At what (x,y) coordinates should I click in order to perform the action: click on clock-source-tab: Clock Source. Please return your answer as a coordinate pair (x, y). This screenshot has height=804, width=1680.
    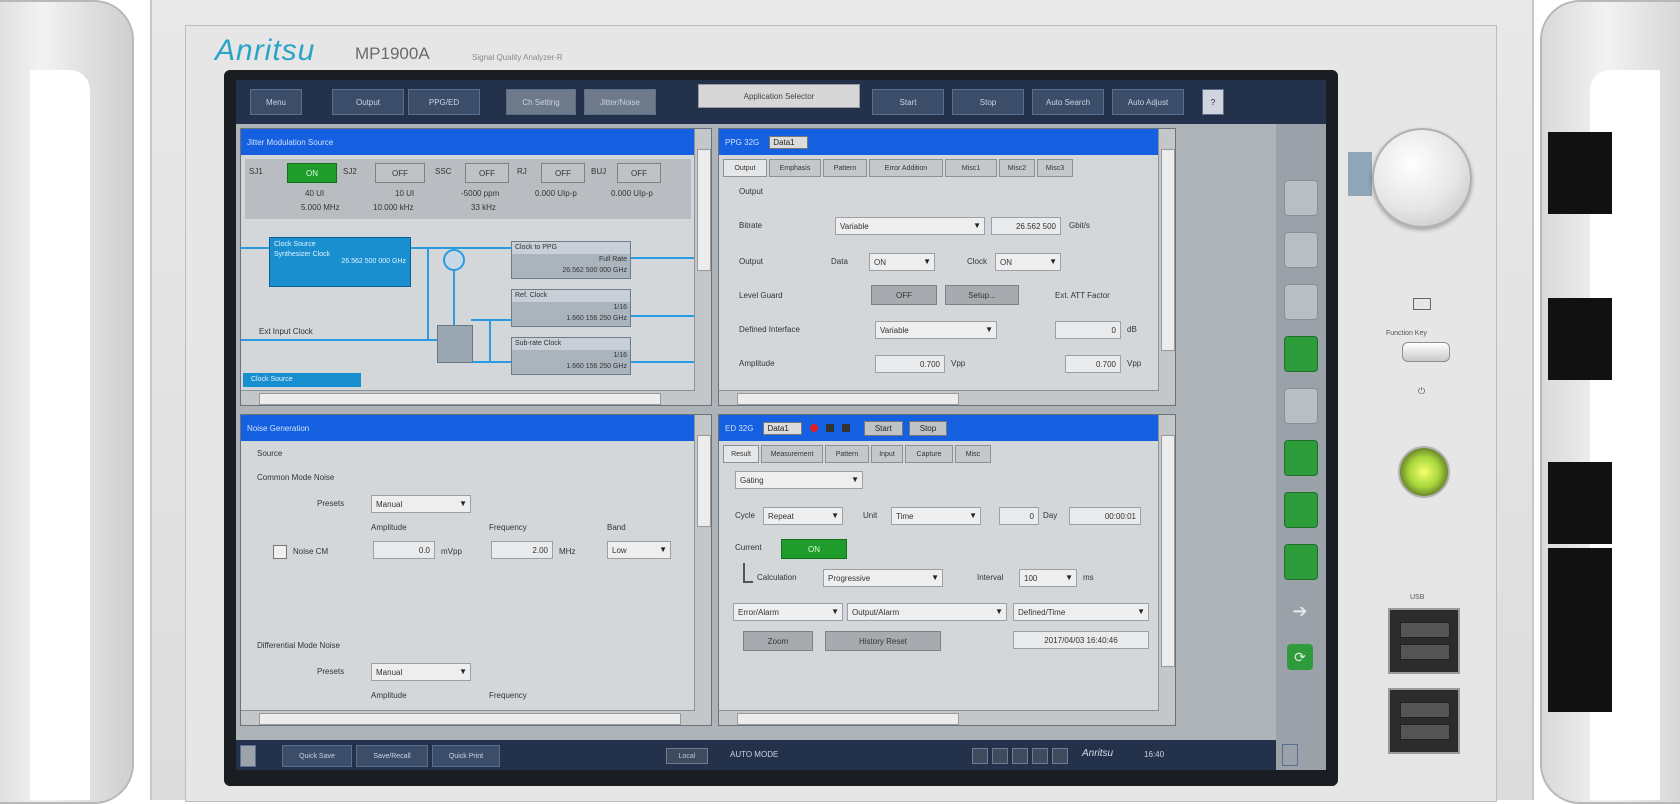
    Looking at the image, I should click on (302, 380).